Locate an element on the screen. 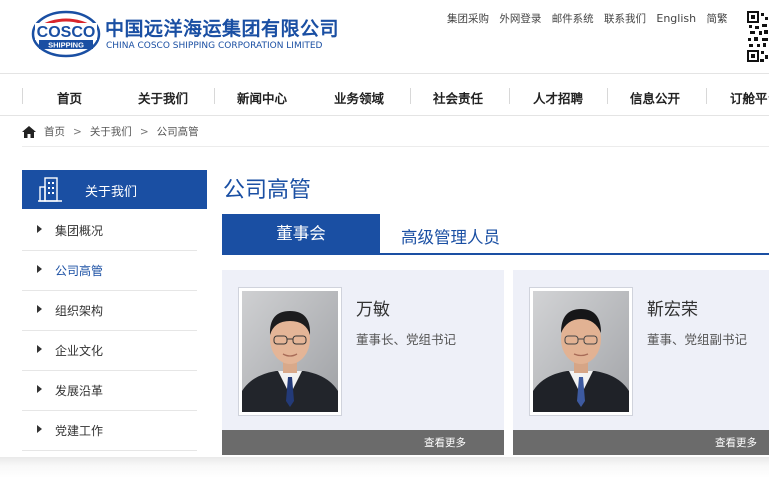  sidebar-title: 关于我们 is located at coordinates (111, 192).